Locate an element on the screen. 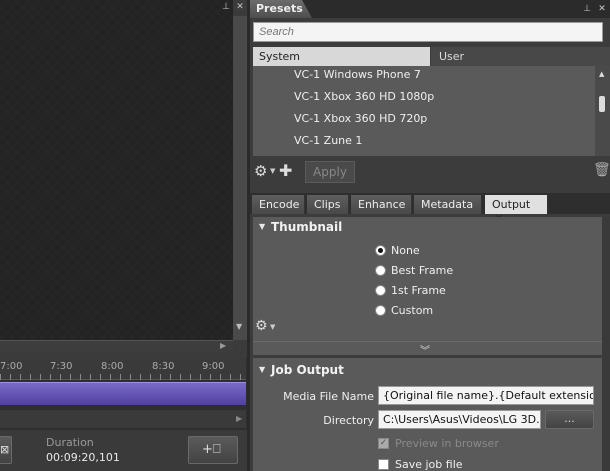 The image size is (610, 471). checkbox-icon is located at coordinates (383, 464).